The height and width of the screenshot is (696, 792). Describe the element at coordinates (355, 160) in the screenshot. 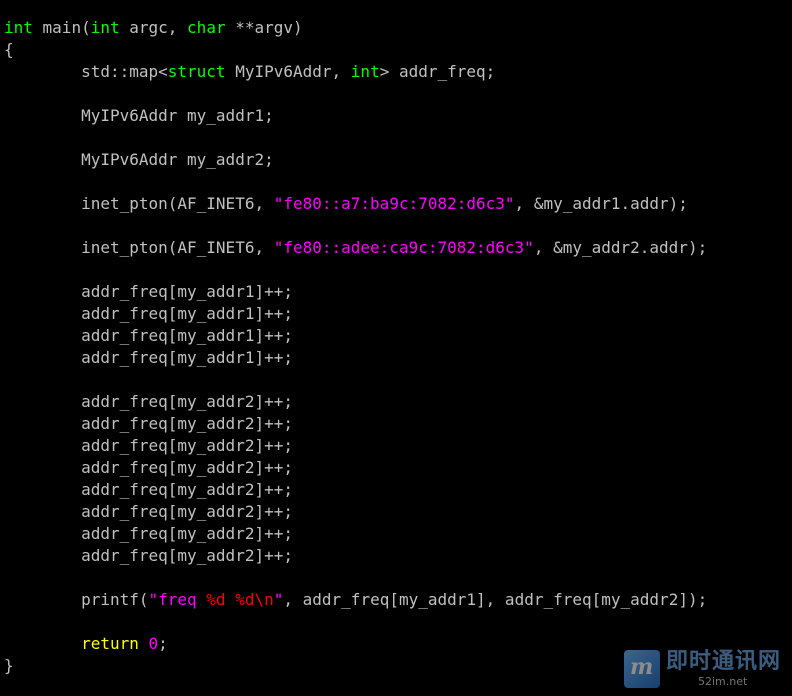

I see `code-line: MyIPv6Addr my_addr2;` at that location.